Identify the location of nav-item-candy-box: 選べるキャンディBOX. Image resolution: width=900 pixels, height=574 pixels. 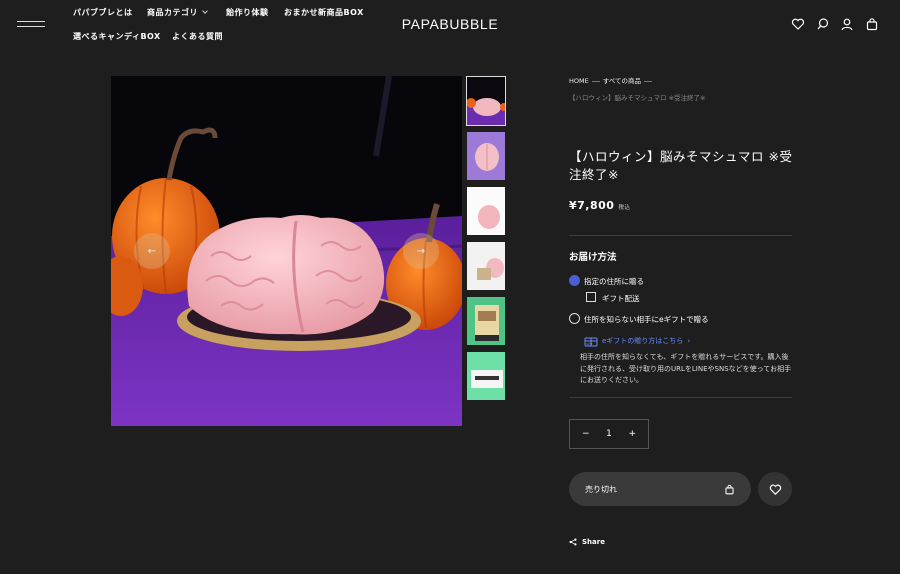
(117, 36).